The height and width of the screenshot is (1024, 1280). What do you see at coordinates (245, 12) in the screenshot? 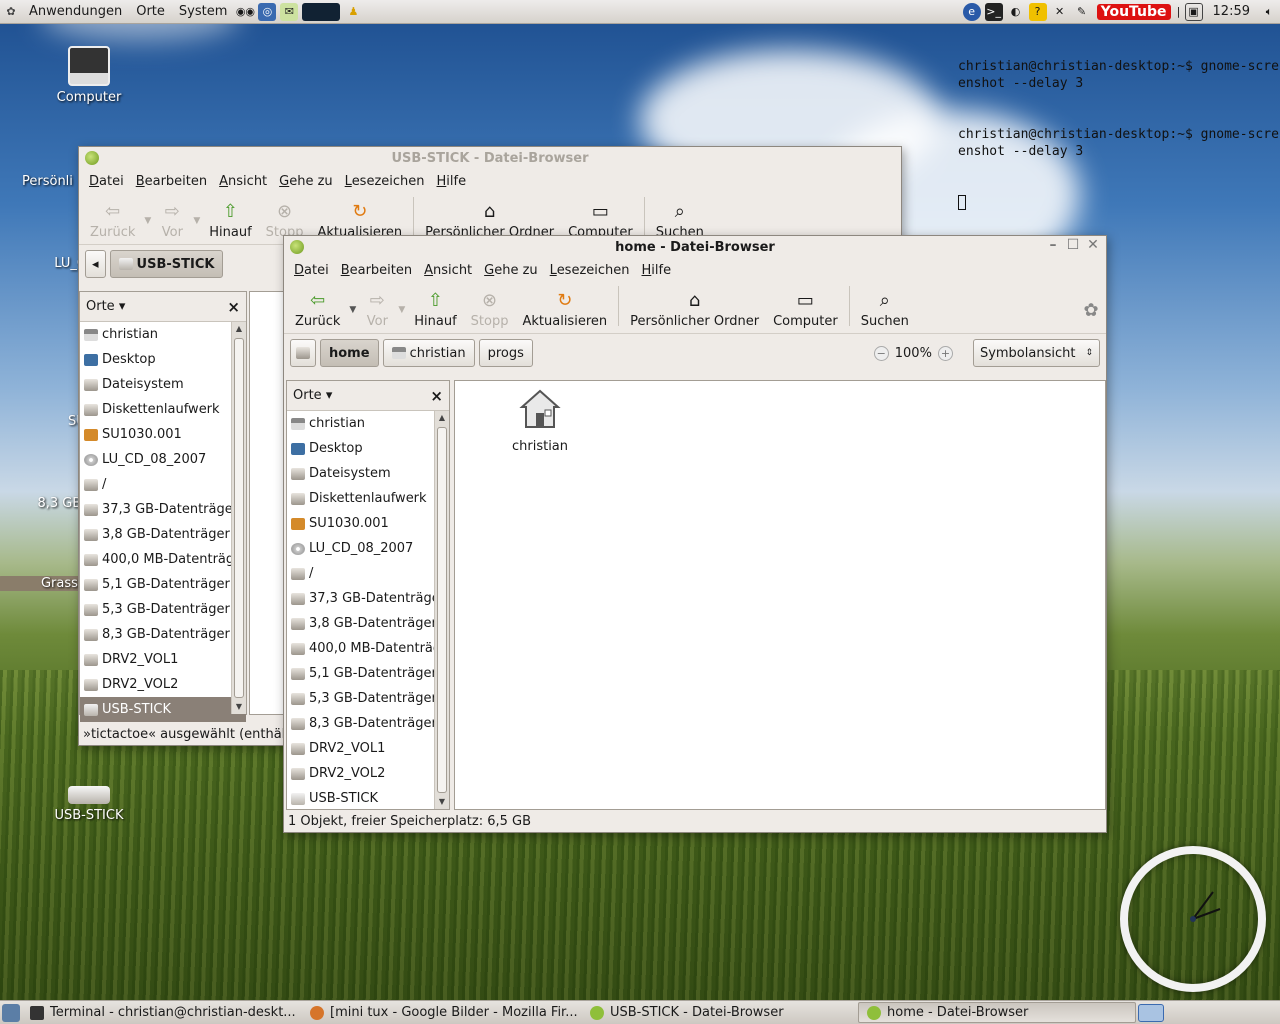
I see `eyes-icon: ◉◉` at bounding box center [245, 12].